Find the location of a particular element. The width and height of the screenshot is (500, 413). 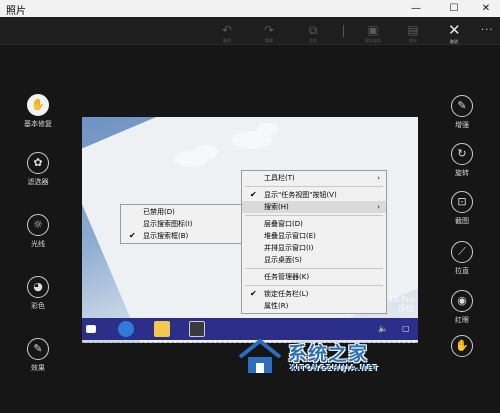

store-icon is located at coordinates (197, 329).